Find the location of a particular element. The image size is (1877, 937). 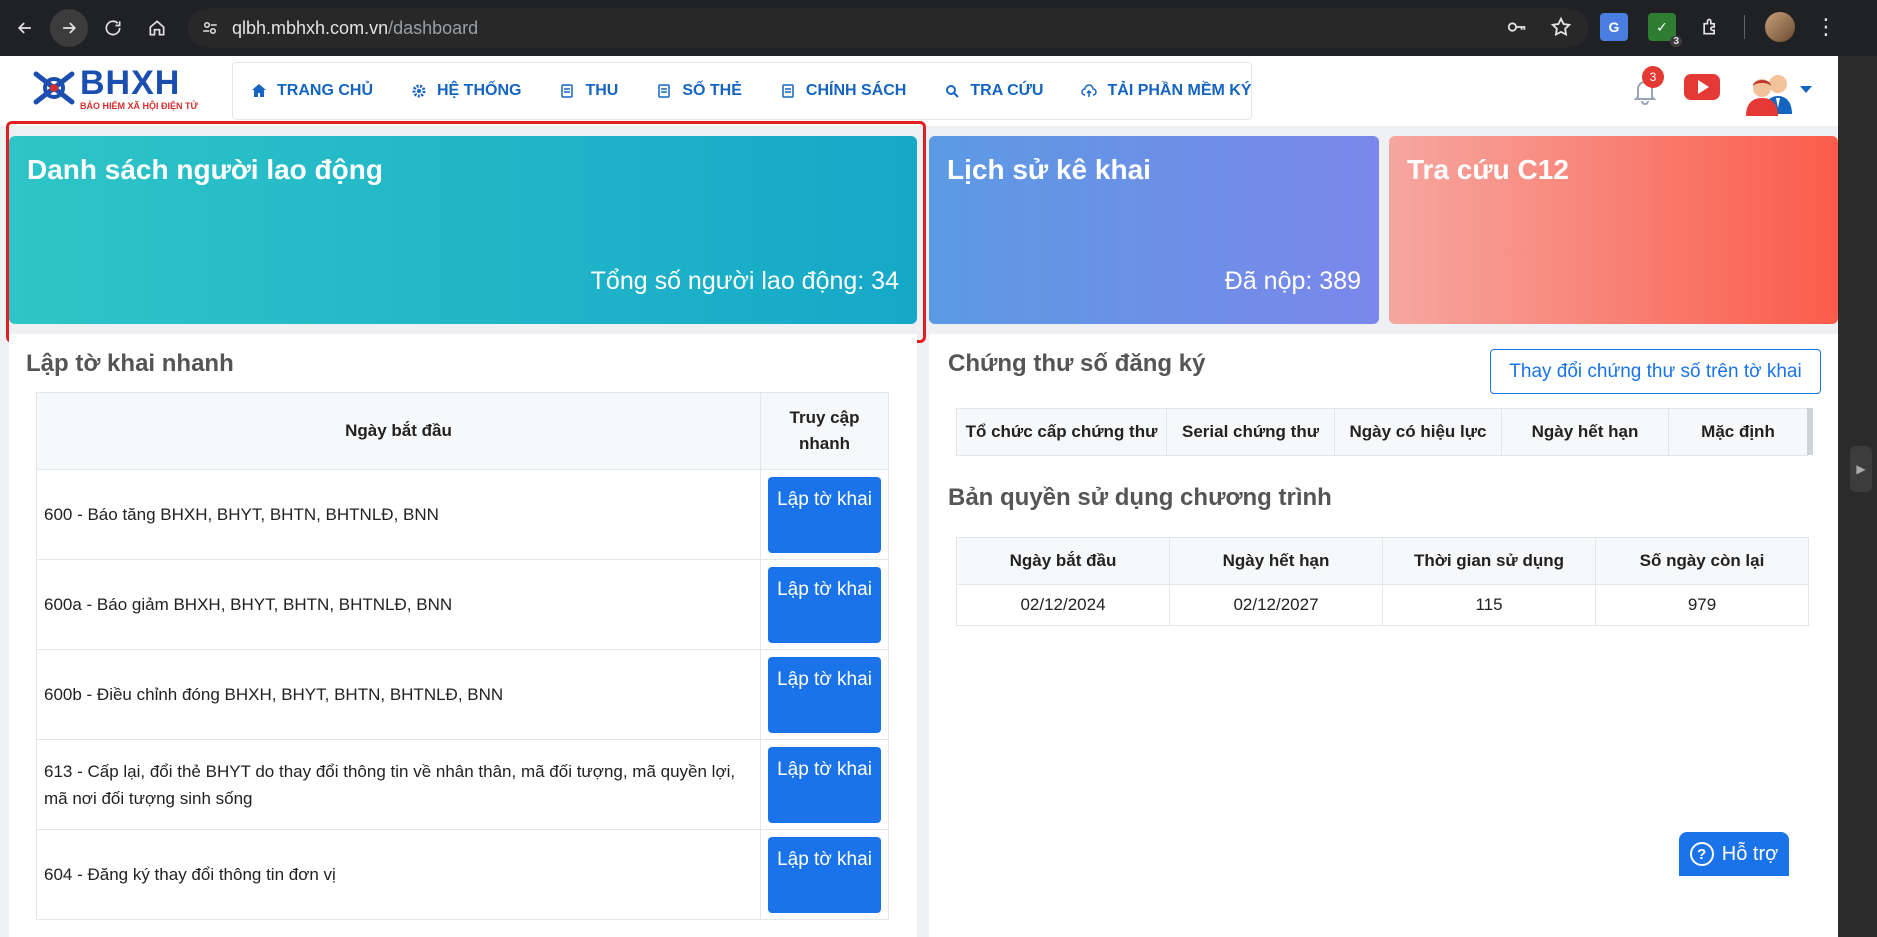

help-label: Hỗ trợ is located at coordinates (1750, 853).